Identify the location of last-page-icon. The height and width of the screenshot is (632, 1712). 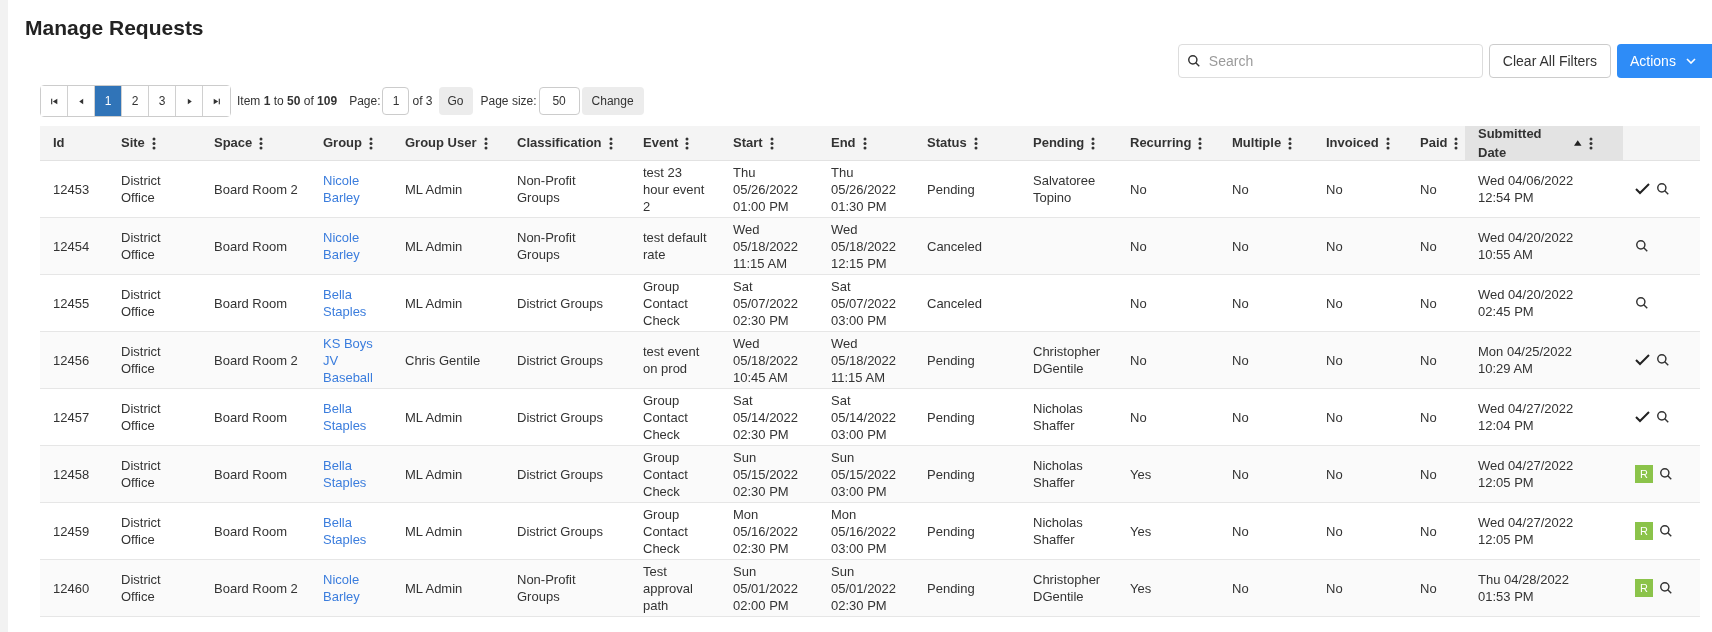
(216, 101).